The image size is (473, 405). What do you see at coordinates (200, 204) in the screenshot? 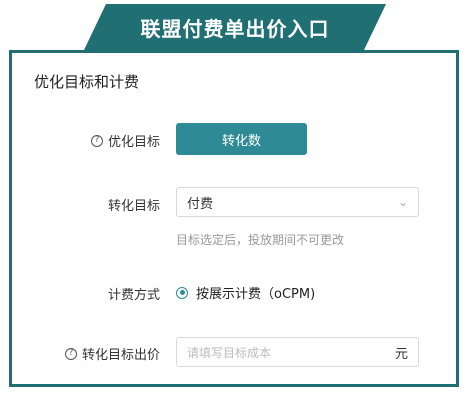
I see `conversion-select-value: 付费` at bounding box center [200, 204].